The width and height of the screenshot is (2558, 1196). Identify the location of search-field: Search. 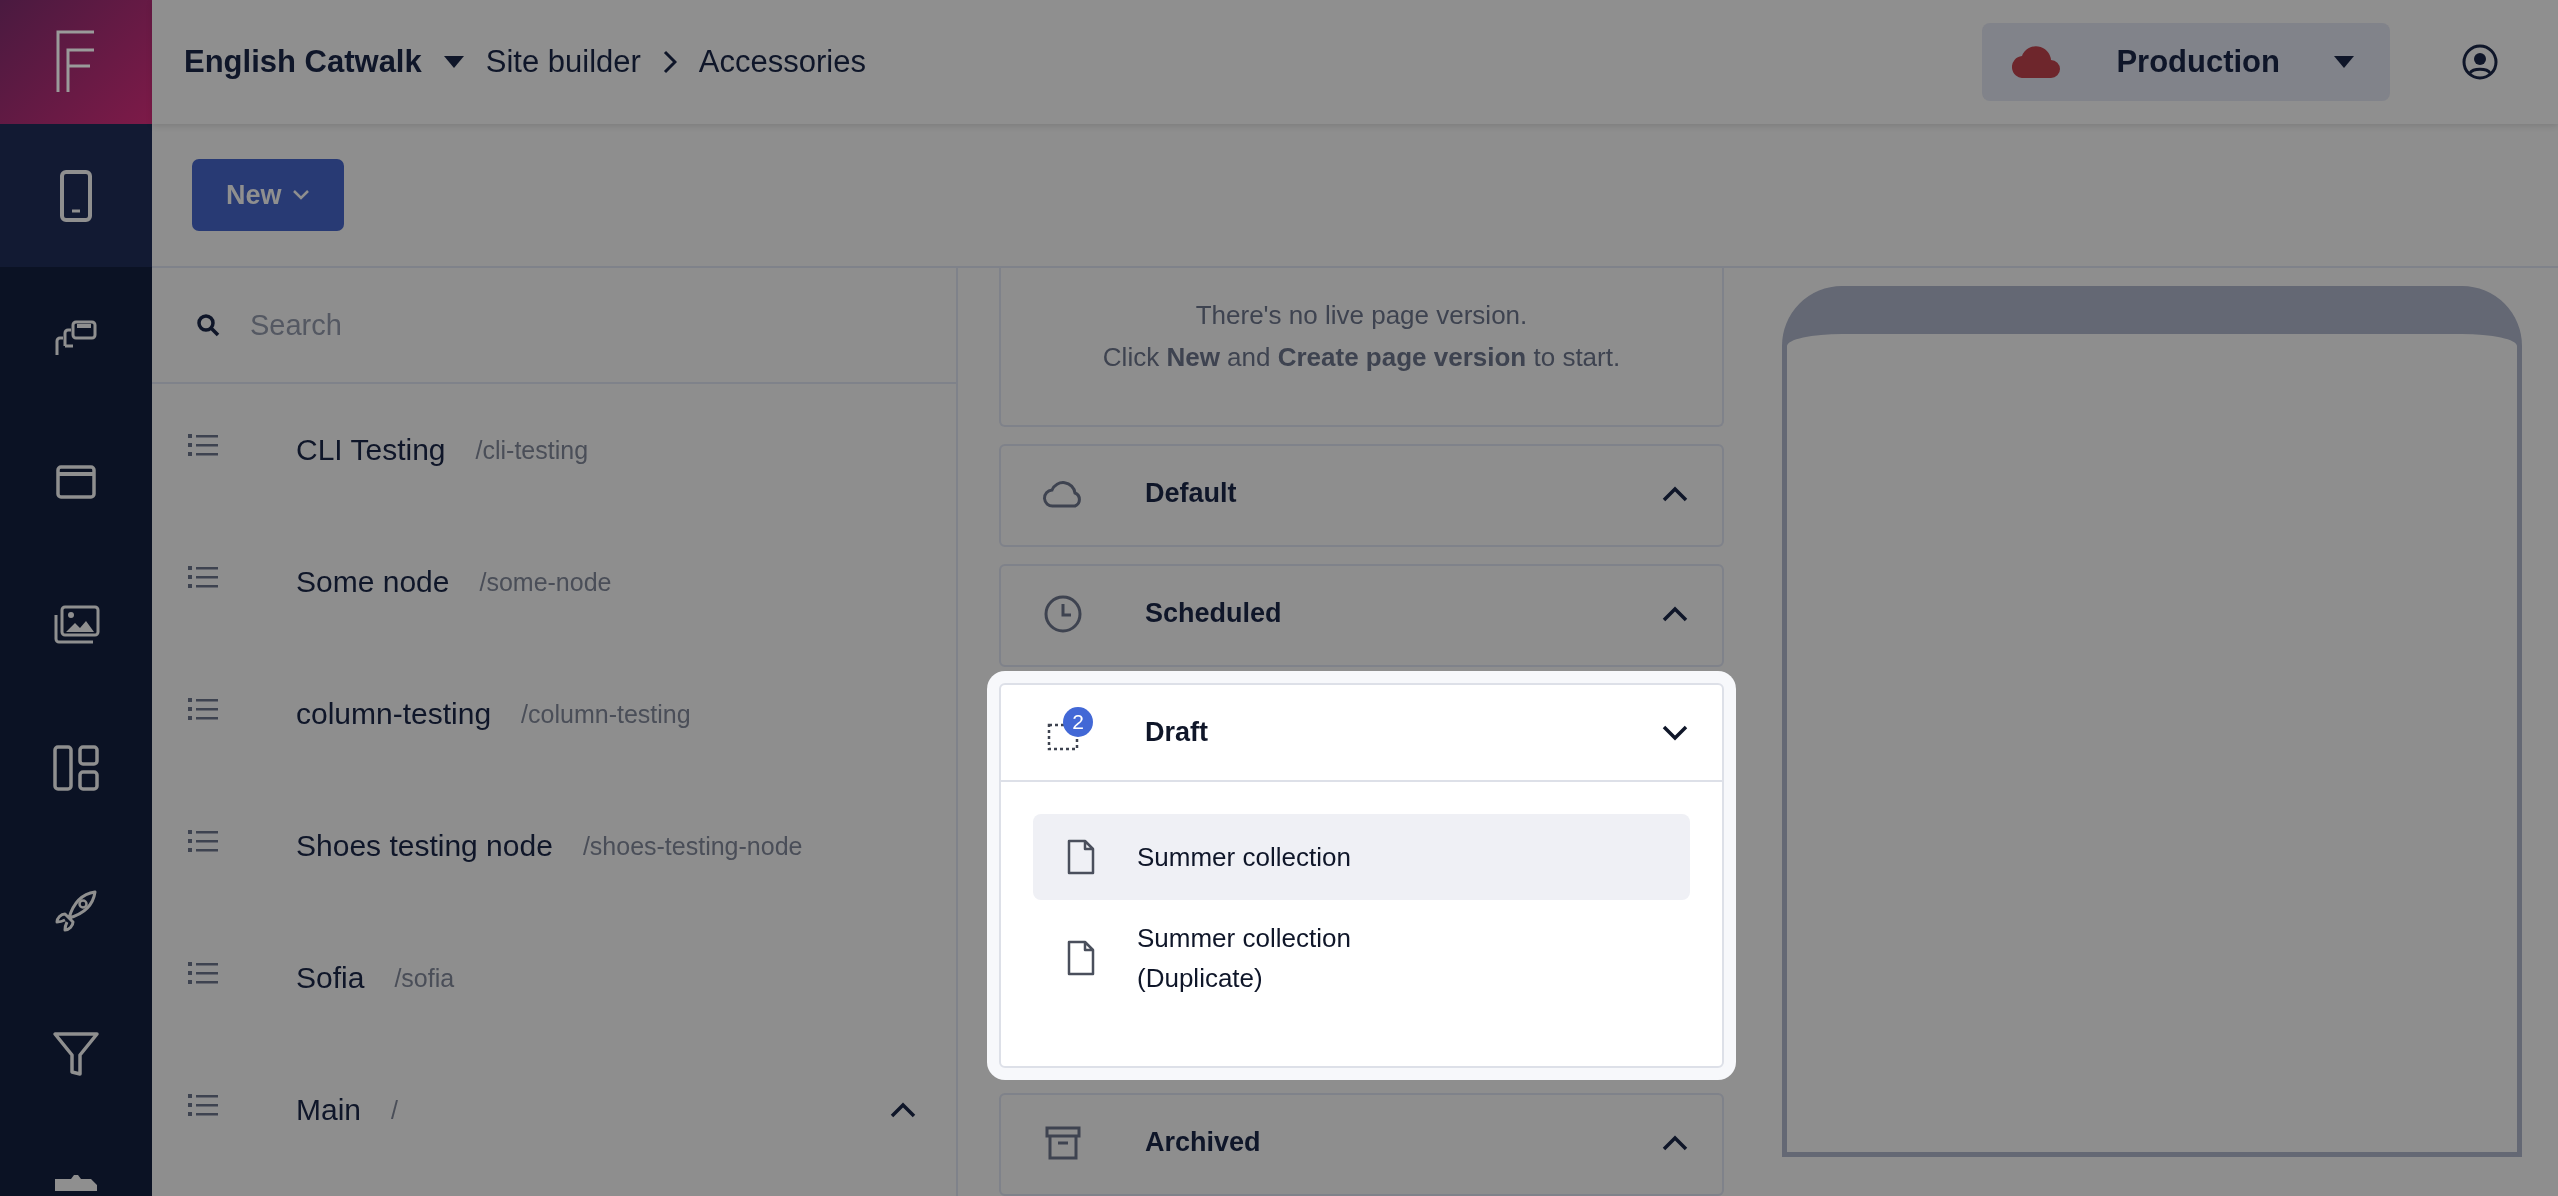
(500, 325).